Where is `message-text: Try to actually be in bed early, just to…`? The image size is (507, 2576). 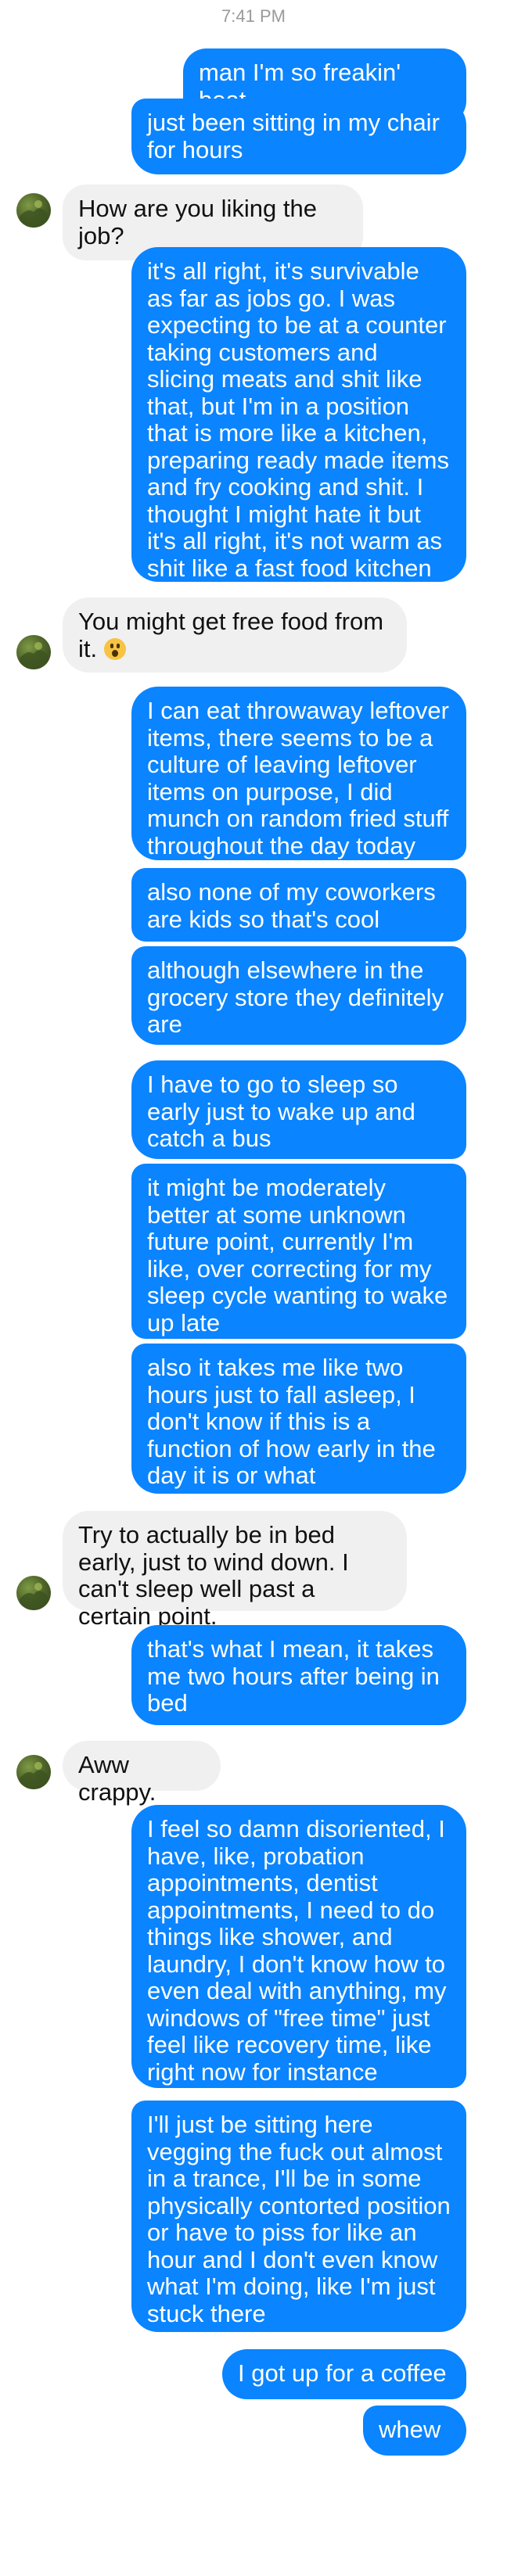
message-text: Try to actually be in bed early, just to… is located at coordinates (214, 1575).